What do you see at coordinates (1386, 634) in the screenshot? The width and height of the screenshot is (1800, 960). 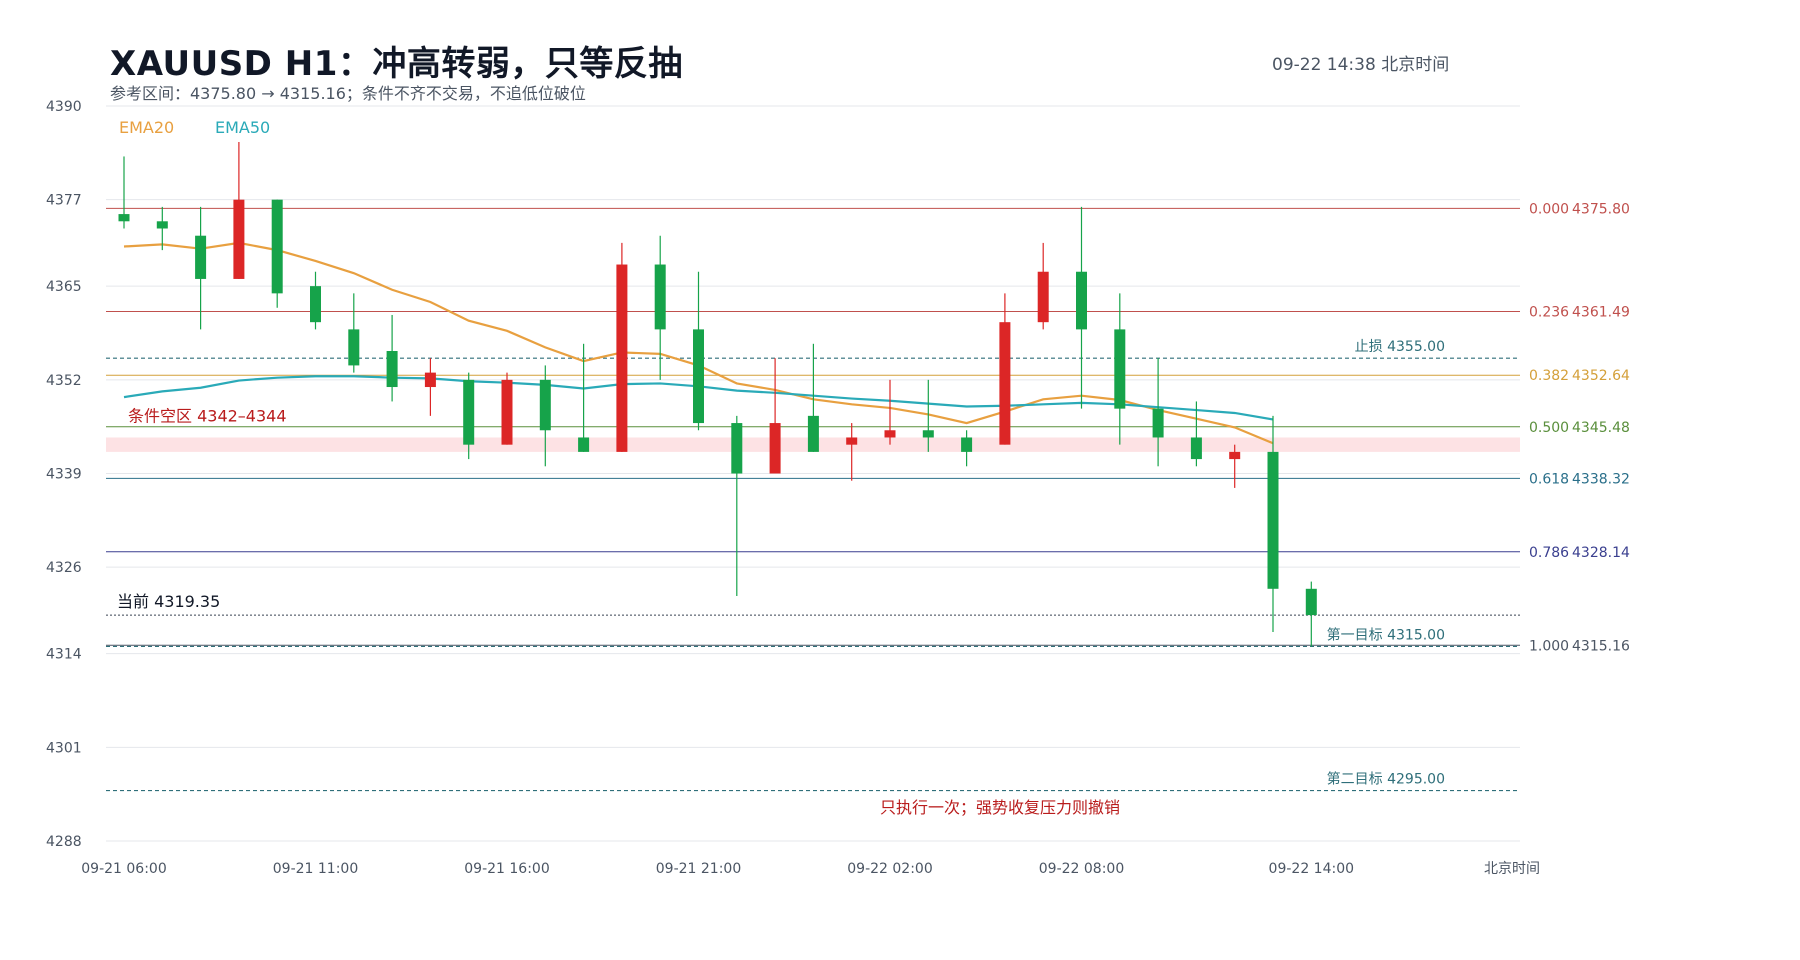 I see `target-level-label: 第一目标 4315.00` at bounding box center [1386, 634].